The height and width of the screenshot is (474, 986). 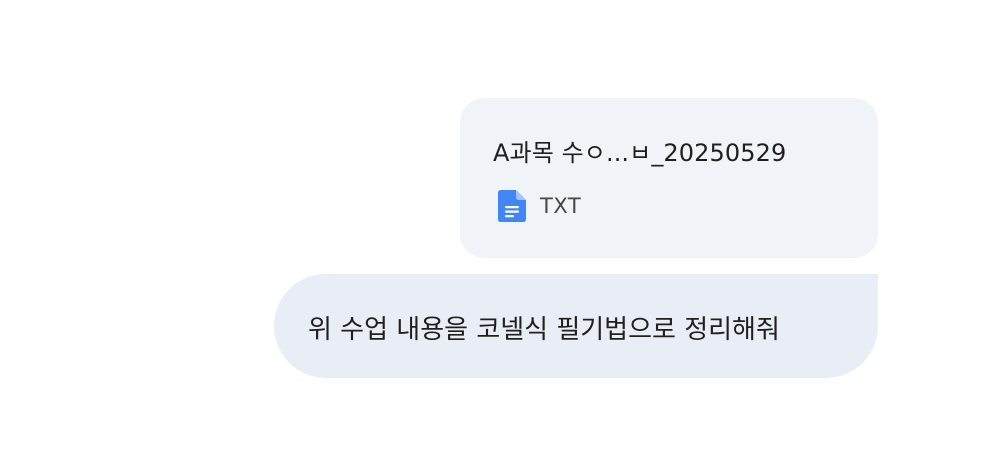 What do you see at coordinates (640, 153) in the screenshot?
I see `file-name: A과목 수ㅇ...ㅂ_20250529` at bounding box center [640, 153].